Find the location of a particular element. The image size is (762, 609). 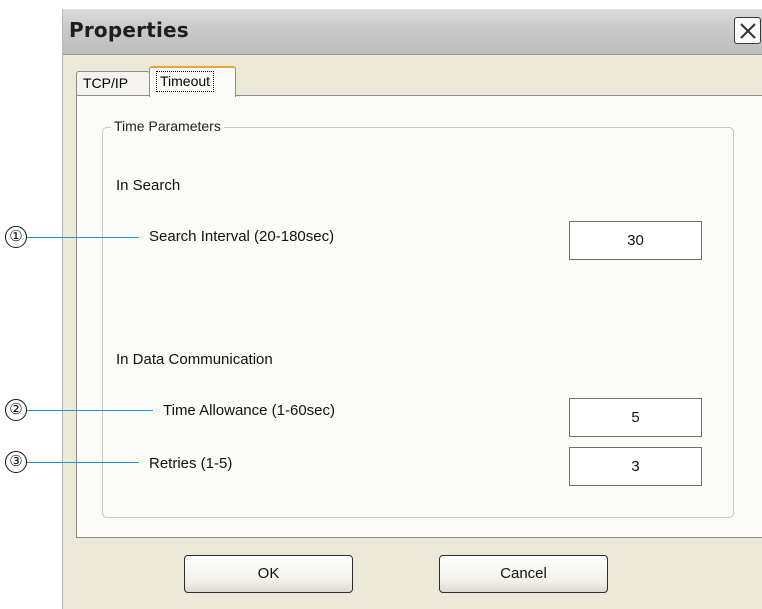

cancel-button: Cancel is located at coordinates (523, 574).